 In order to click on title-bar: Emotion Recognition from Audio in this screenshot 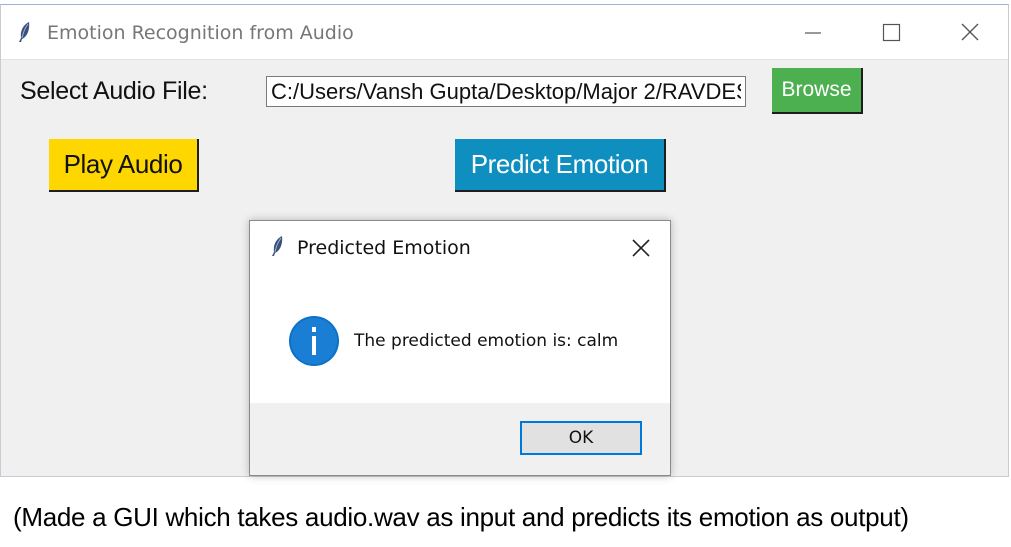, I will do `click(504, 32)`.